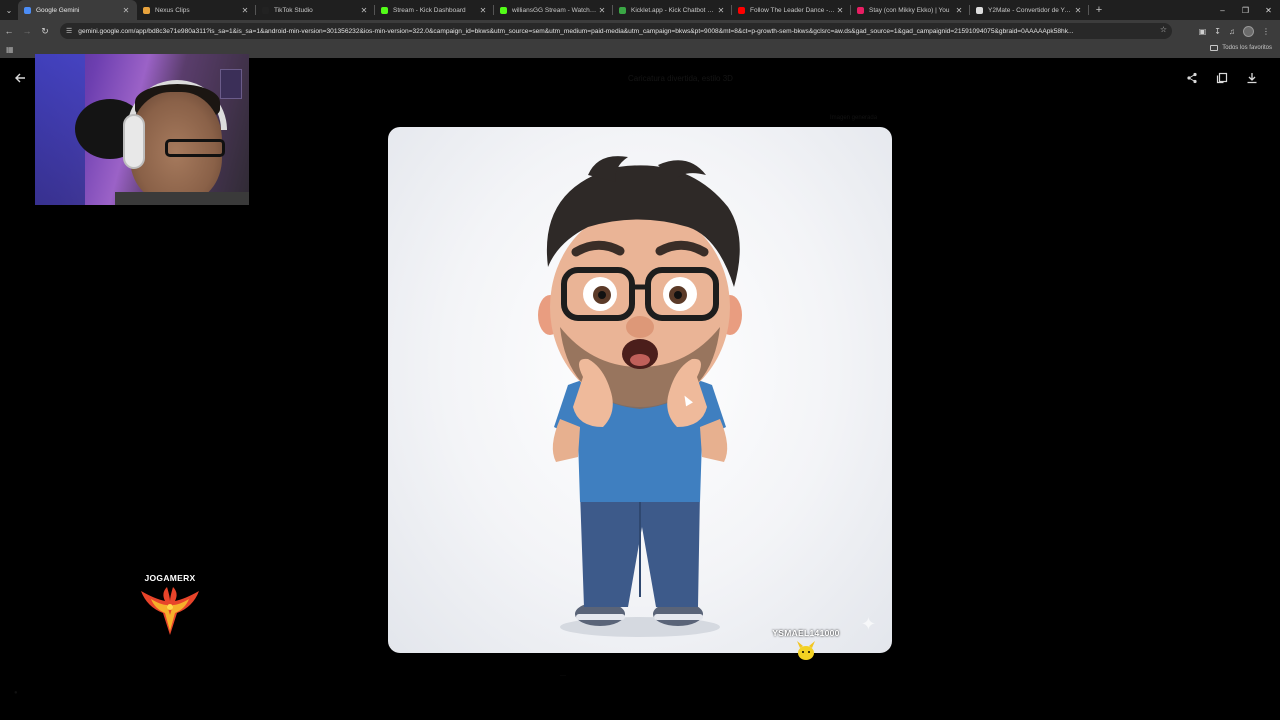  I want to click on browser-tab: Y2Mate - Convertidor de YouTu ✕, so click(1029, 10).